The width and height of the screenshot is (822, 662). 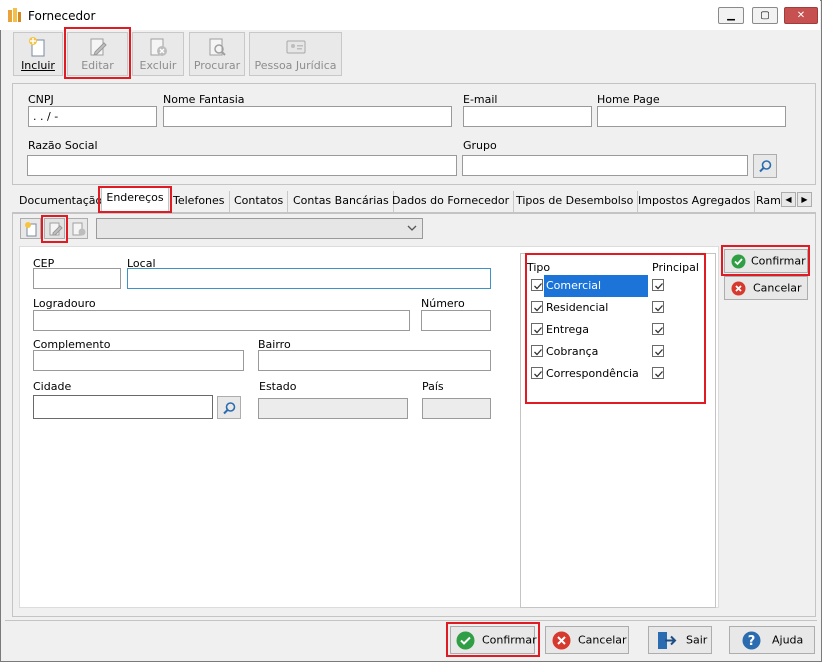 What do you see at coordinates (14, 15) in the screenshot?
I see `app-icon` at bounding box center [14, 15].